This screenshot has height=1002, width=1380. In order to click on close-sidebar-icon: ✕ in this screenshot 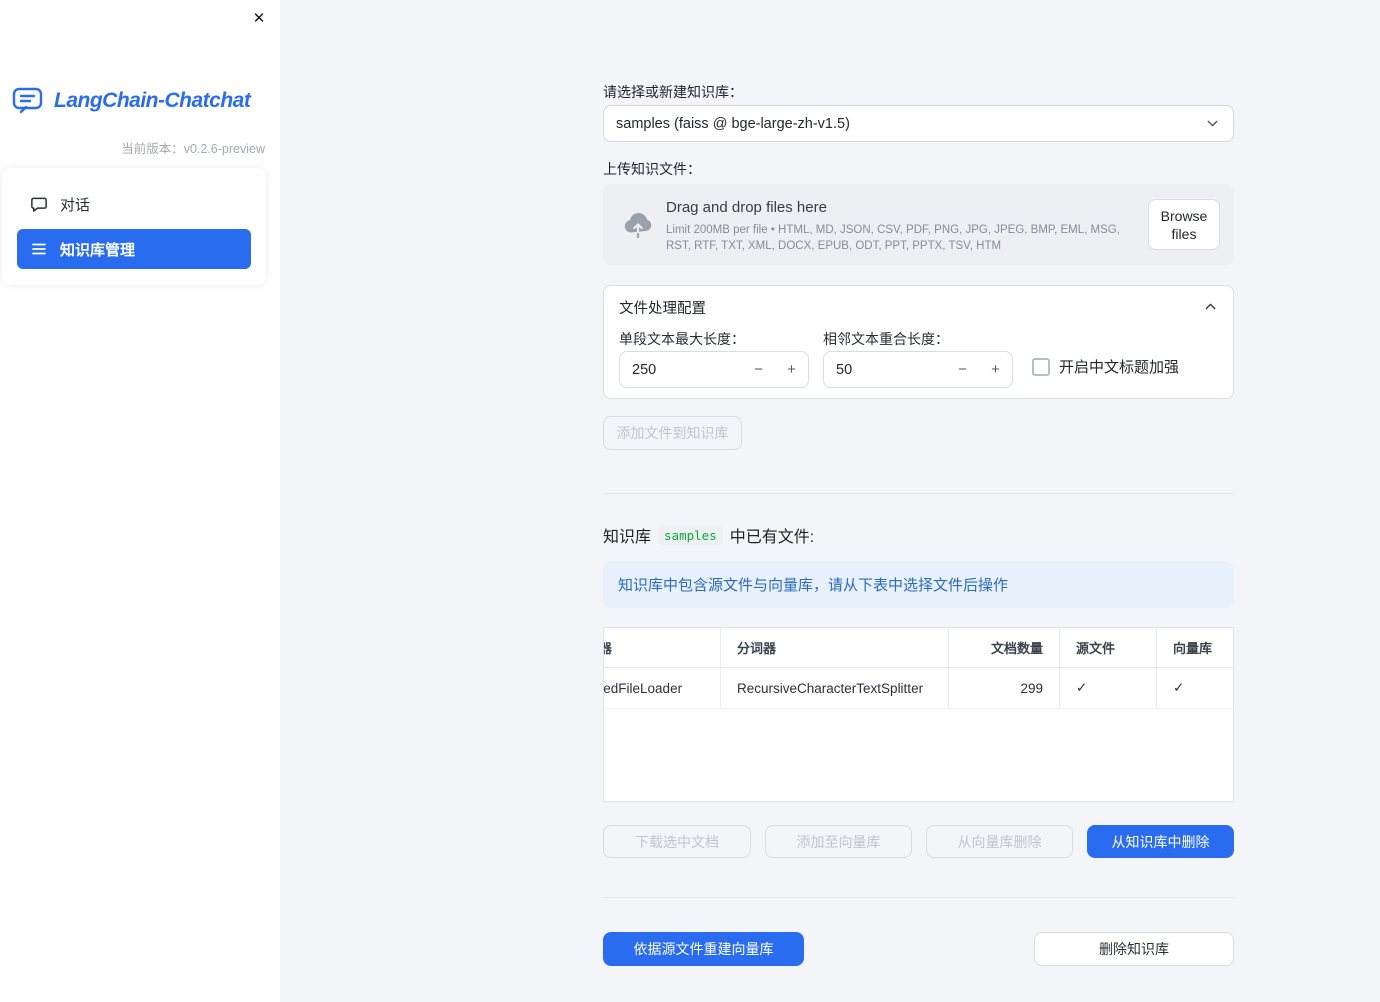, I will do `click(259, 18)`.